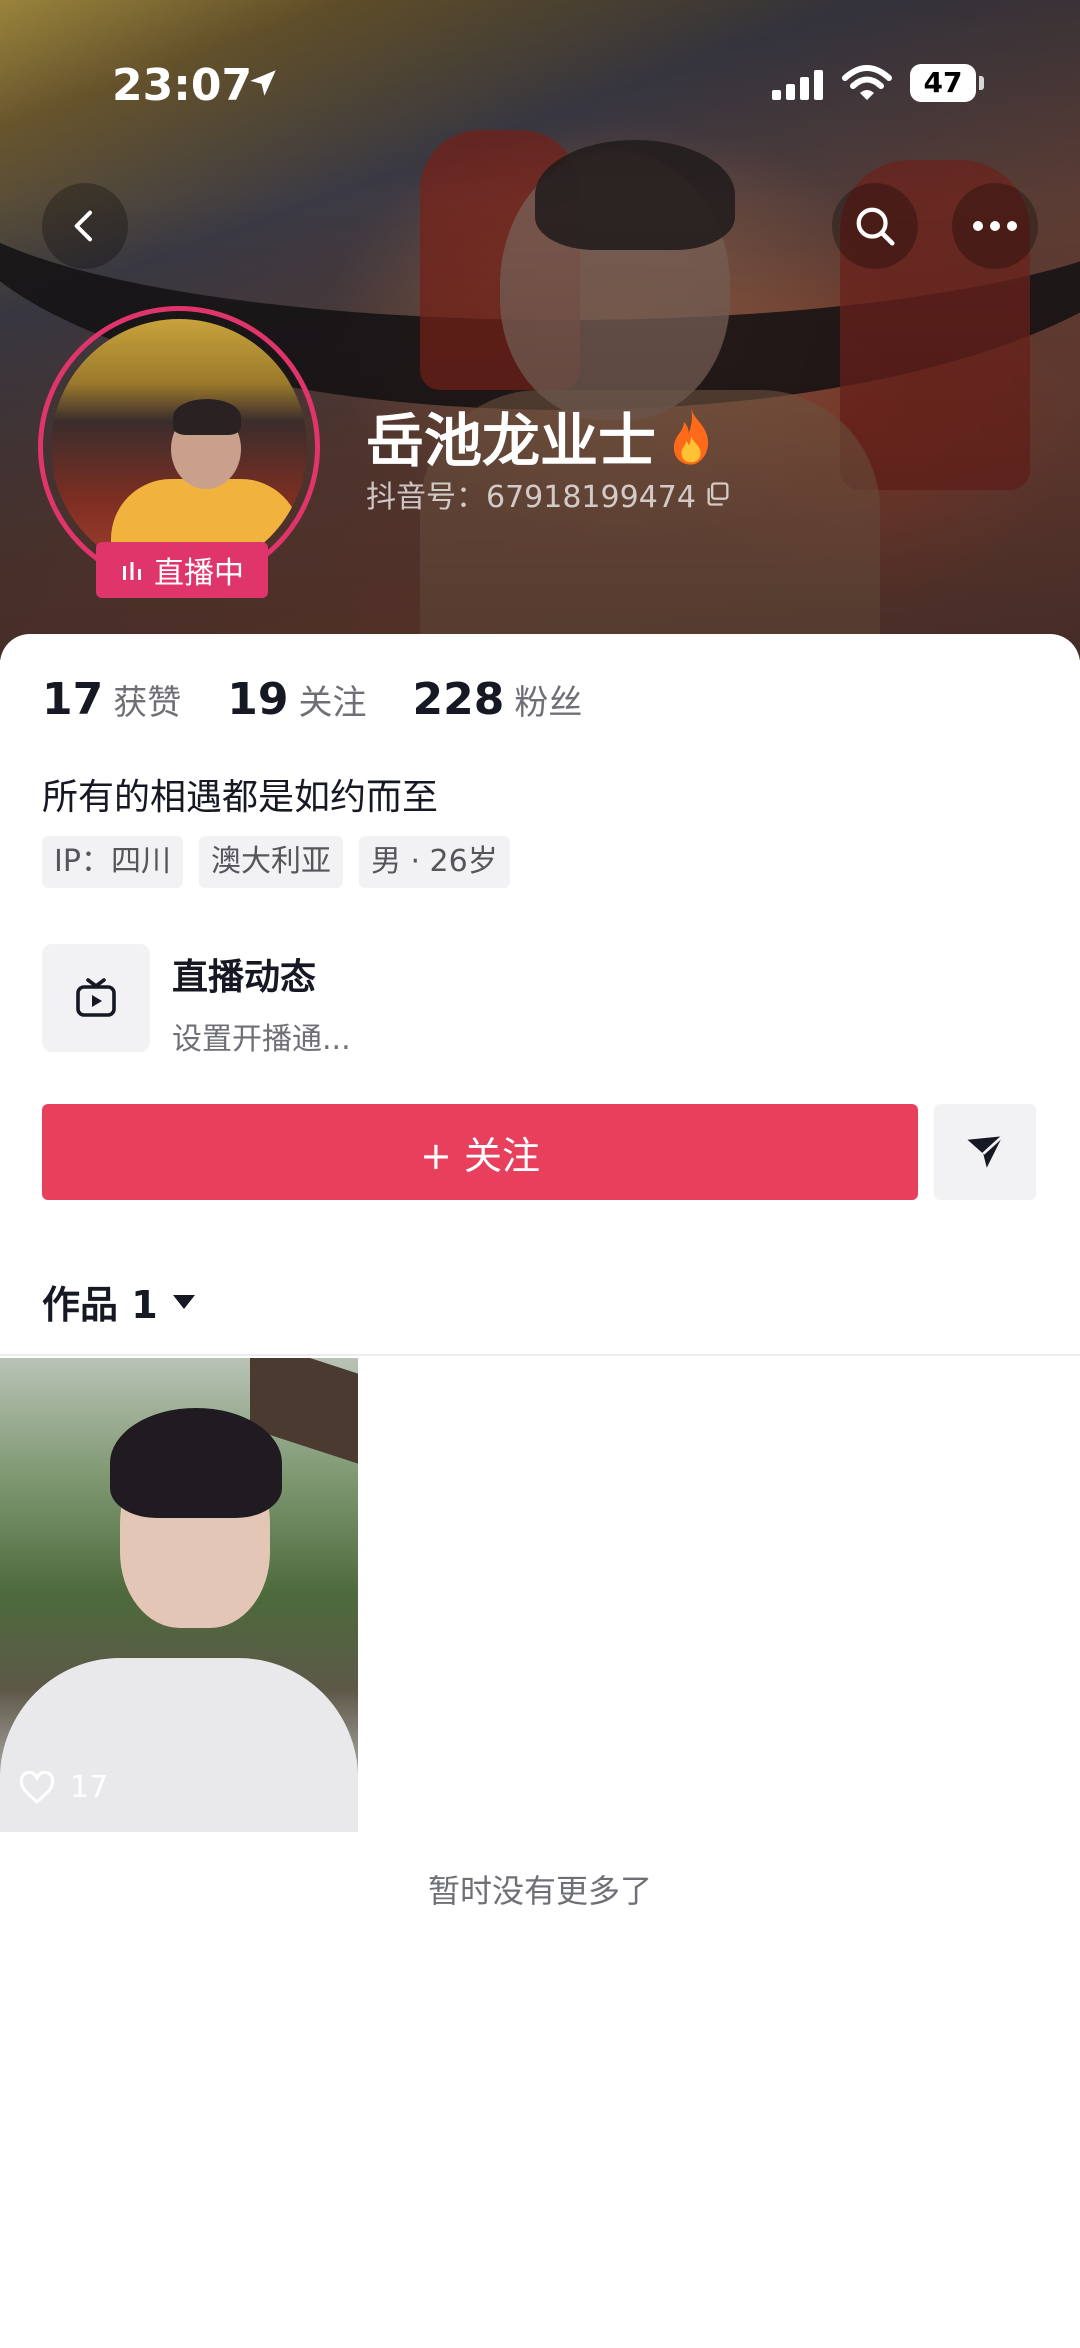 This screenshot has width=1080, height=2348. Describe the element at coordinates (89, 1787) in the screenshot. I see `video-like-count: 17` at that location.